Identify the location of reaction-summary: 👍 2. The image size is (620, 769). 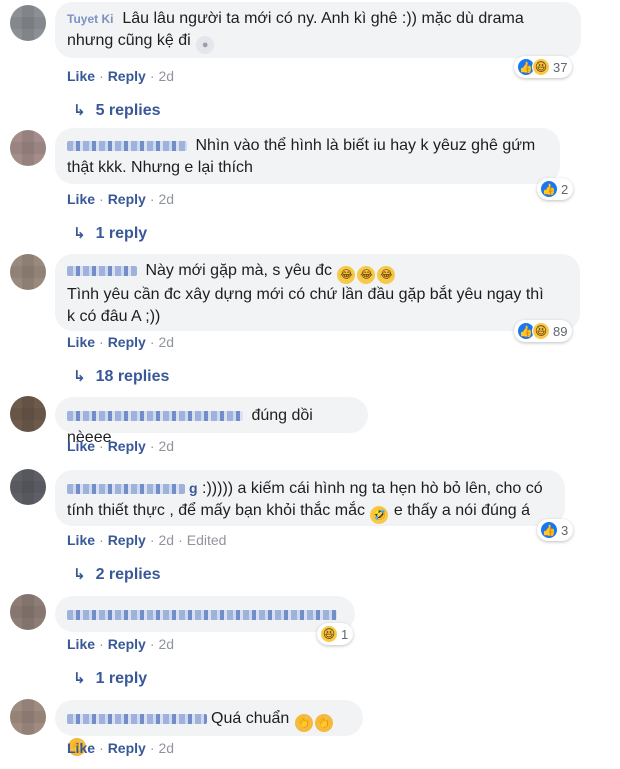
(555, 189).